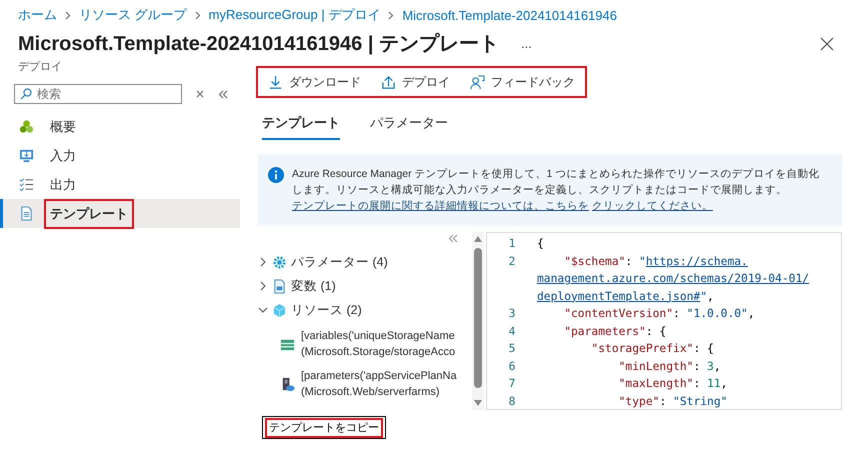 Image resolution: width=852 pixels, height=458 pixels. I want to click on tab: テンプレート, so click(301, 127).